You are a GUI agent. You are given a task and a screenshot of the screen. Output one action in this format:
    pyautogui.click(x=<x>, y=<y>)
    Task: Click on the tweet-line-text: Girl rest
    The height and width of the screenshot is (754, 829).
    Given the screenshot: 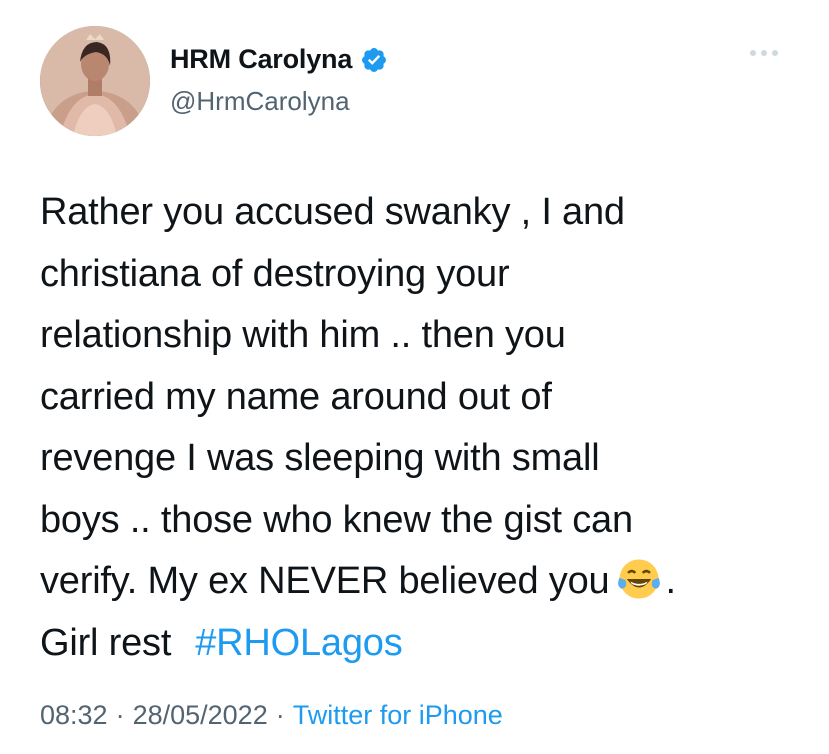 What is the action you would take?
    pyautogui.click(x=106, y=642)
    